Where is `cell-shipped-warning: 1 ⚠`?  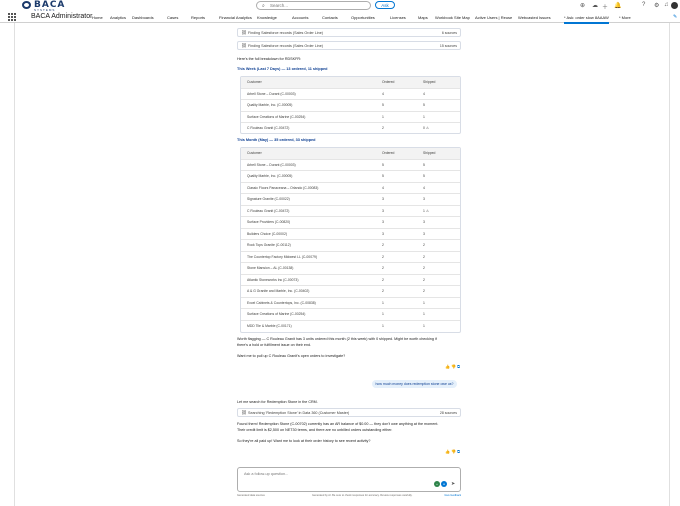
cell-shipped-warning: 1 ⚠ is located at coordinates (426, 210).